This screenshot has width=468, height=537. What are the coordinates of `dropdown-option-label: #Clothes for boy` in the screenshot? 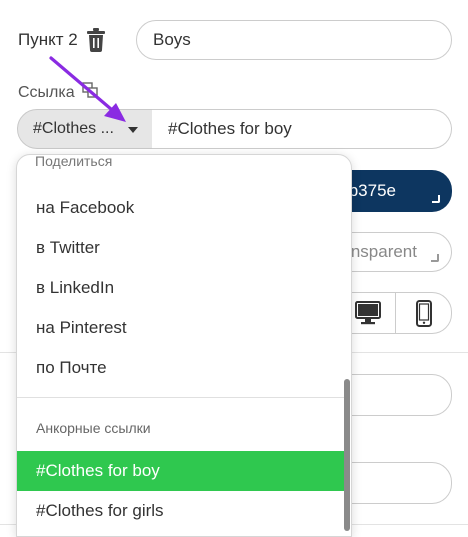 It's located at (98, 470).